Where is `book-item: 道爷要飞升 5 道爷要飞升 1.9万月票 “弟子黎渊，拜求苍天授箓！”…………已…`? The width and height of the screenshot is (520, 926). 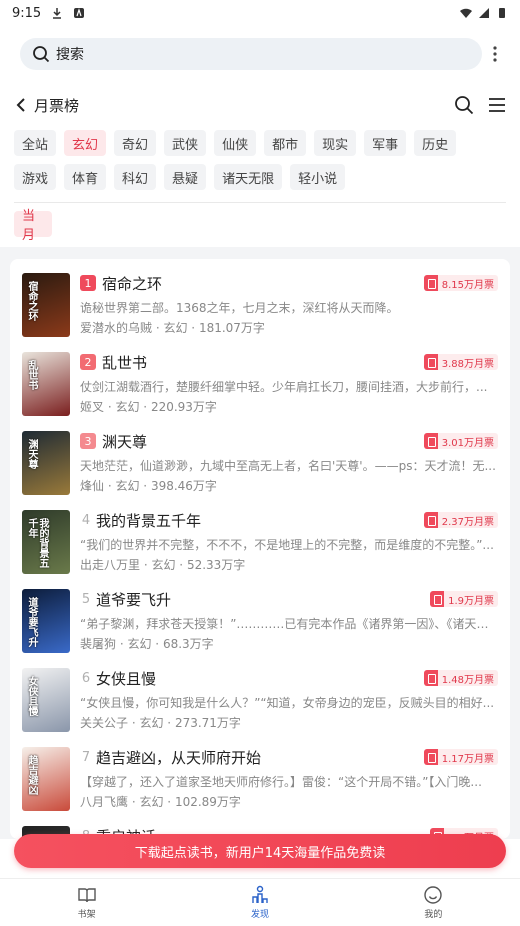
book-item: 道爷要飞升 5 道爷要飞升 1.9万月票 “弟子黎渊，拜求苍天授箓！”…………已… is located at coordinates (260, 628).